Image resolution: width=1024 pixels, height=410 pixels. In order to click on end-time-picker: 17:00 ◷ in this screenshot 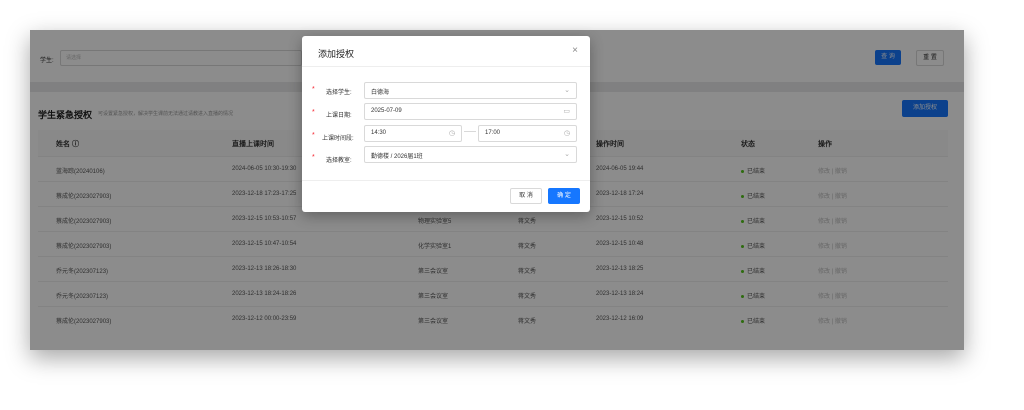, I will do `click(527, 133)`.